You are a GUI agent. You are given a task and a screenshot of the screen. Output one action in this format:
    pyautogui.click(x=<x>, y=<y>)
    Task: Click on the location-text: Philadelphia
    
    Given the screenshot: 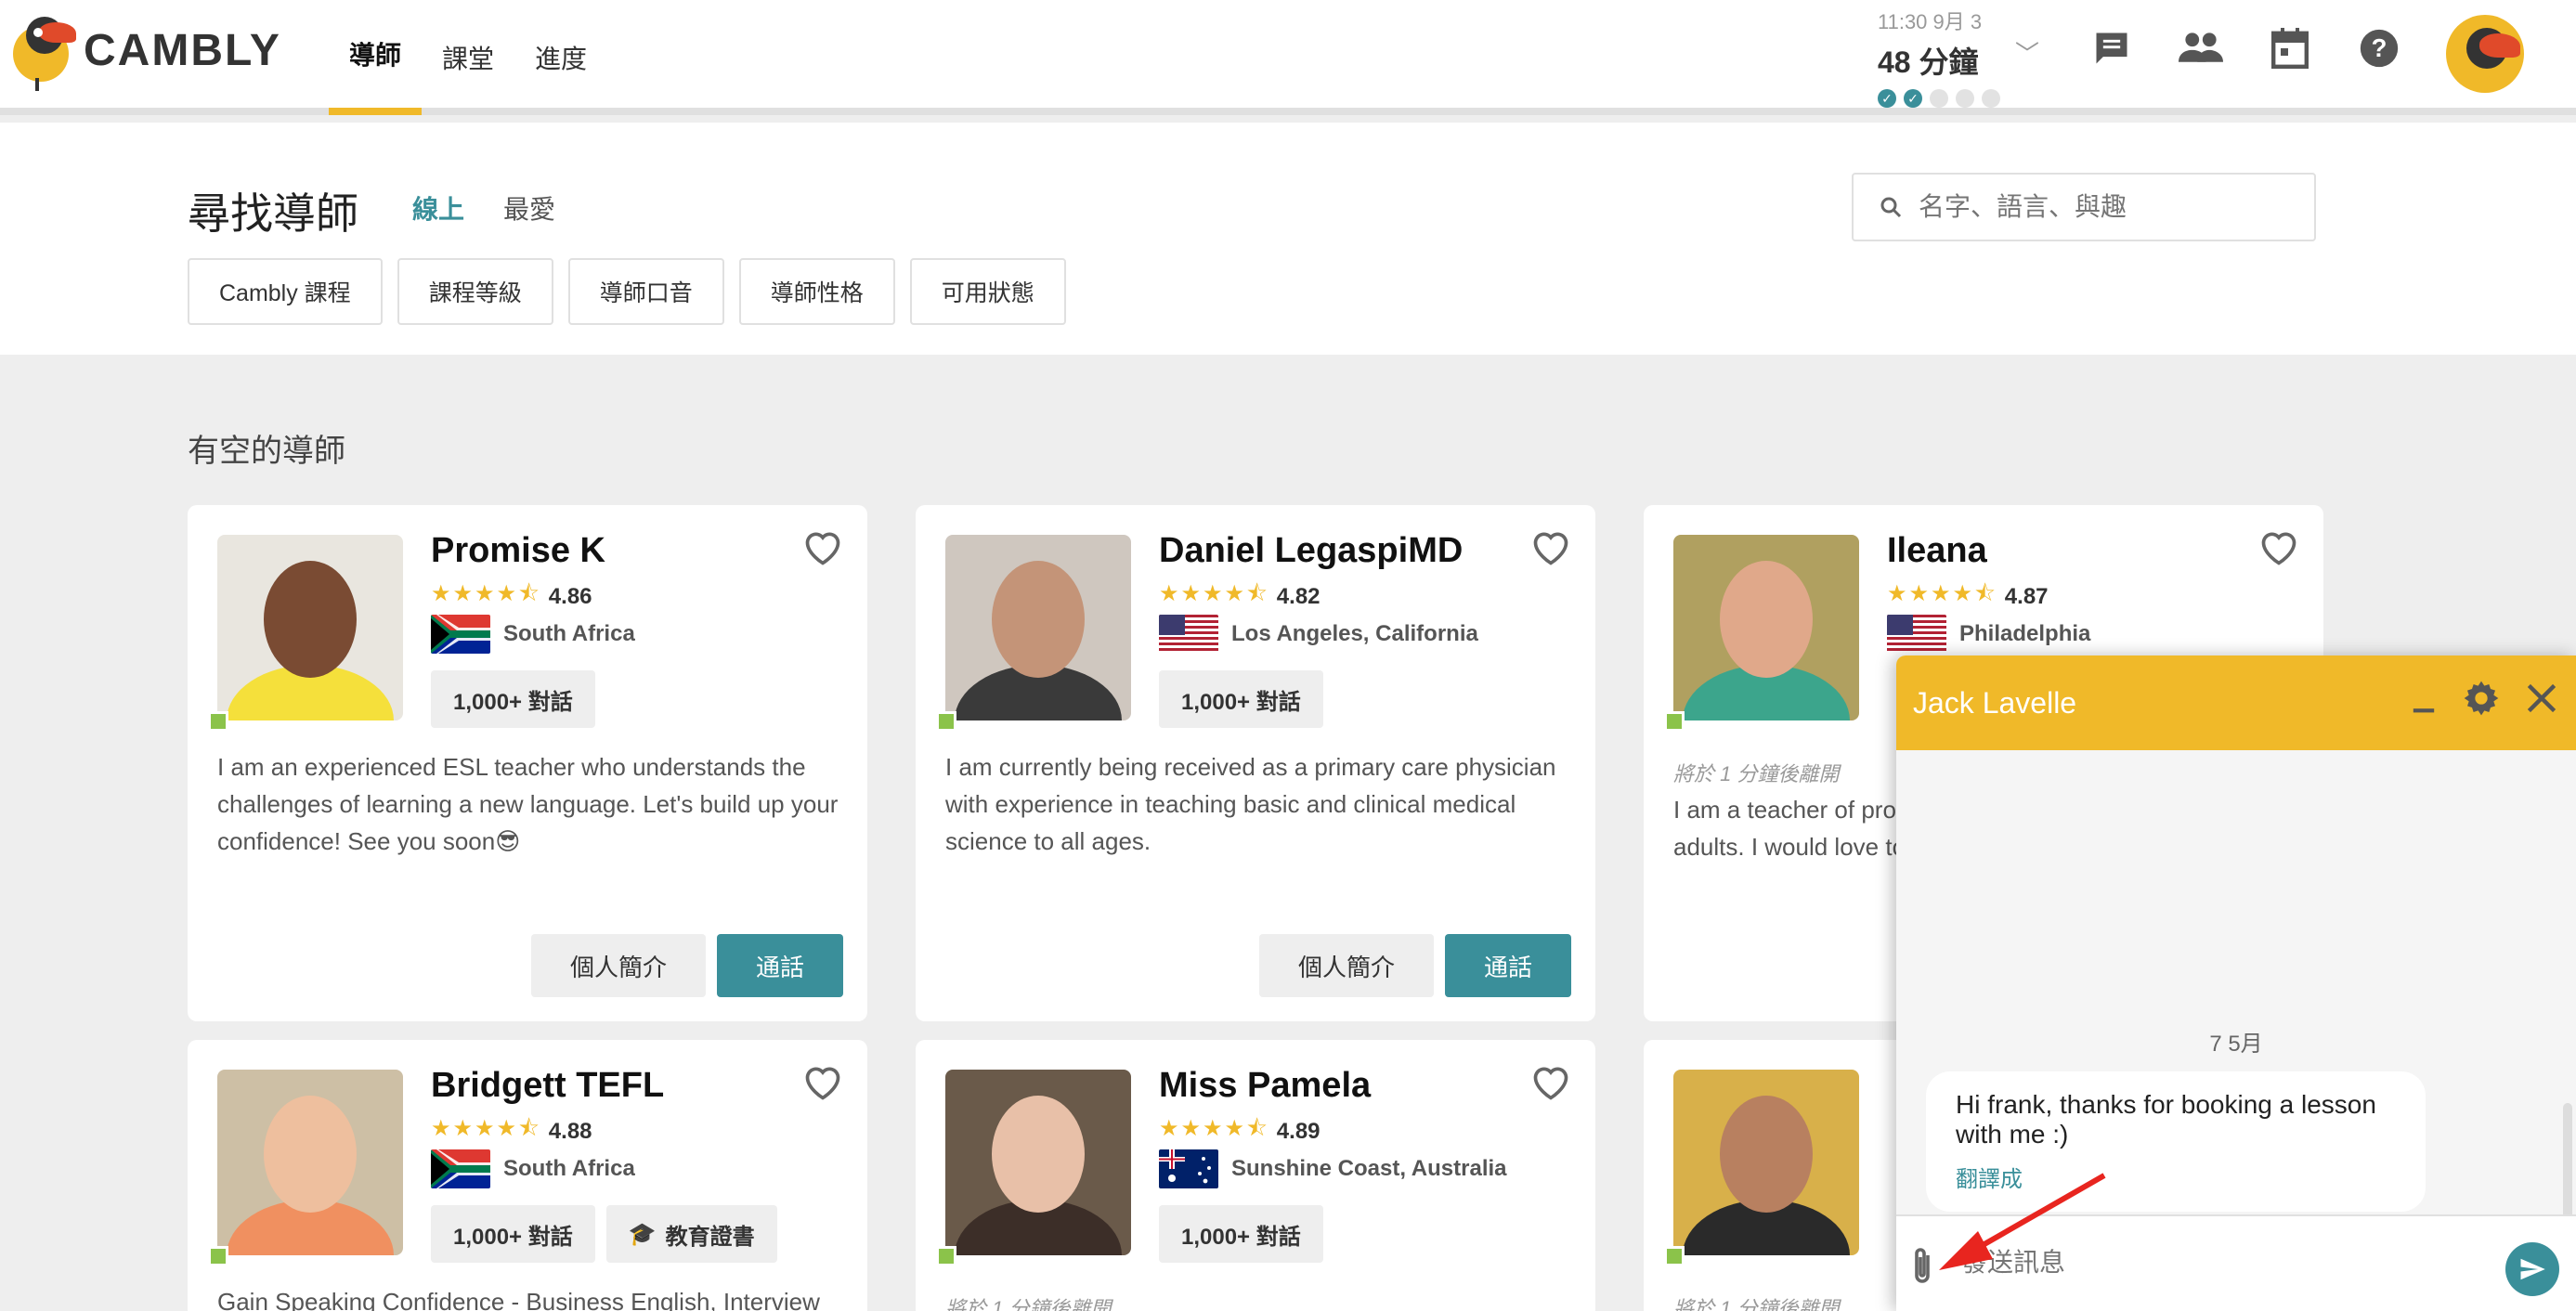 What is the action you would take?
    pyautogui.click(x=2025, y=633)
    